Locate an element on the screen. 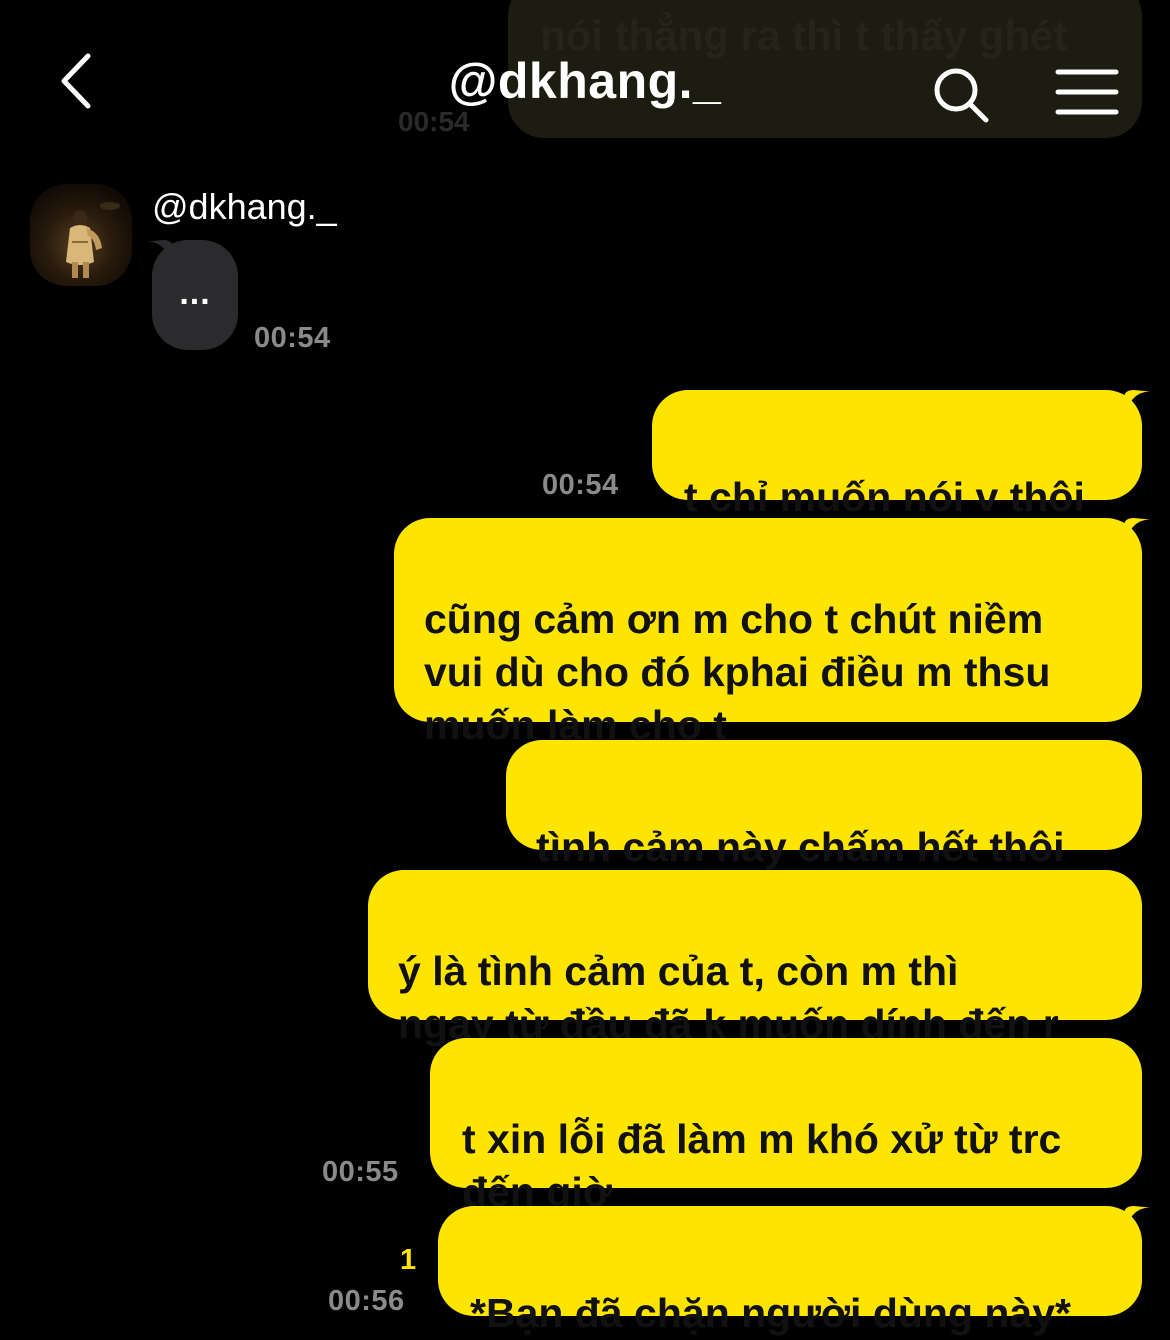  message-text: t xin lỗi đã làm m khó xử từ trc đến giờ is located at coordinates (762, 1165).